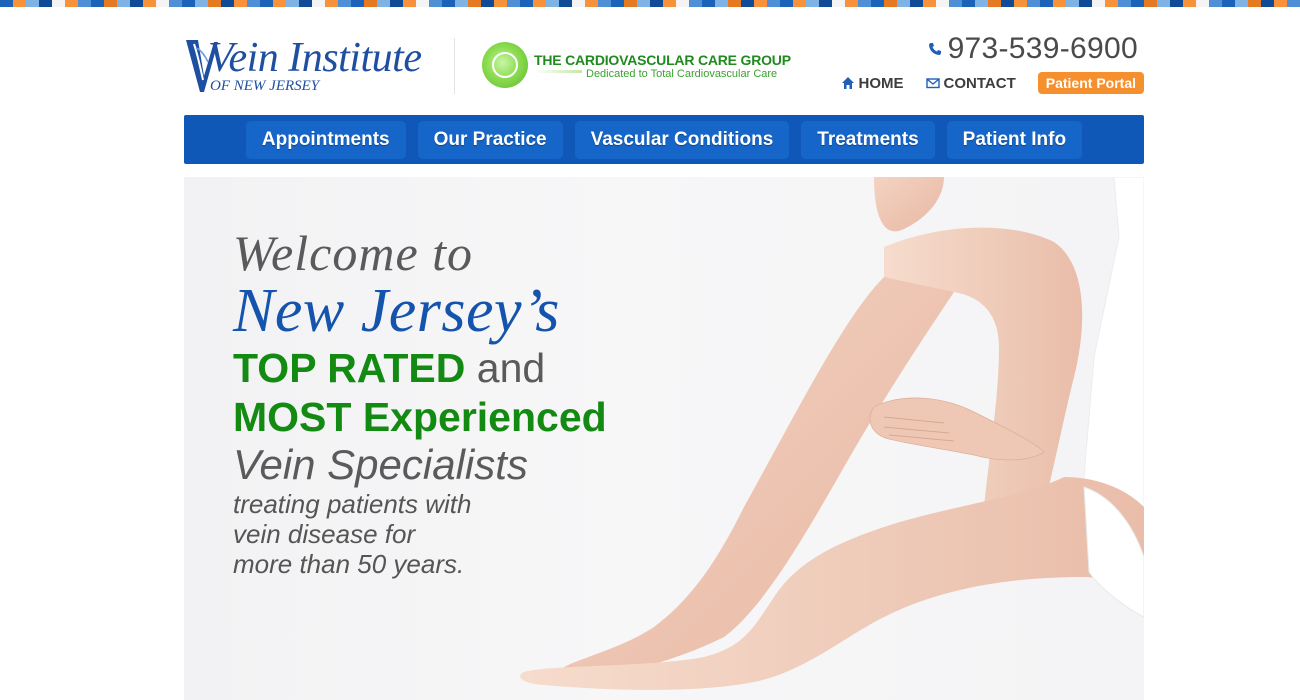 This screenshot has height=700, width=1300. What do you see at coordinates (454, 66) in the screenshot?
I see `logo-divider` at bounding box center [454, 66].